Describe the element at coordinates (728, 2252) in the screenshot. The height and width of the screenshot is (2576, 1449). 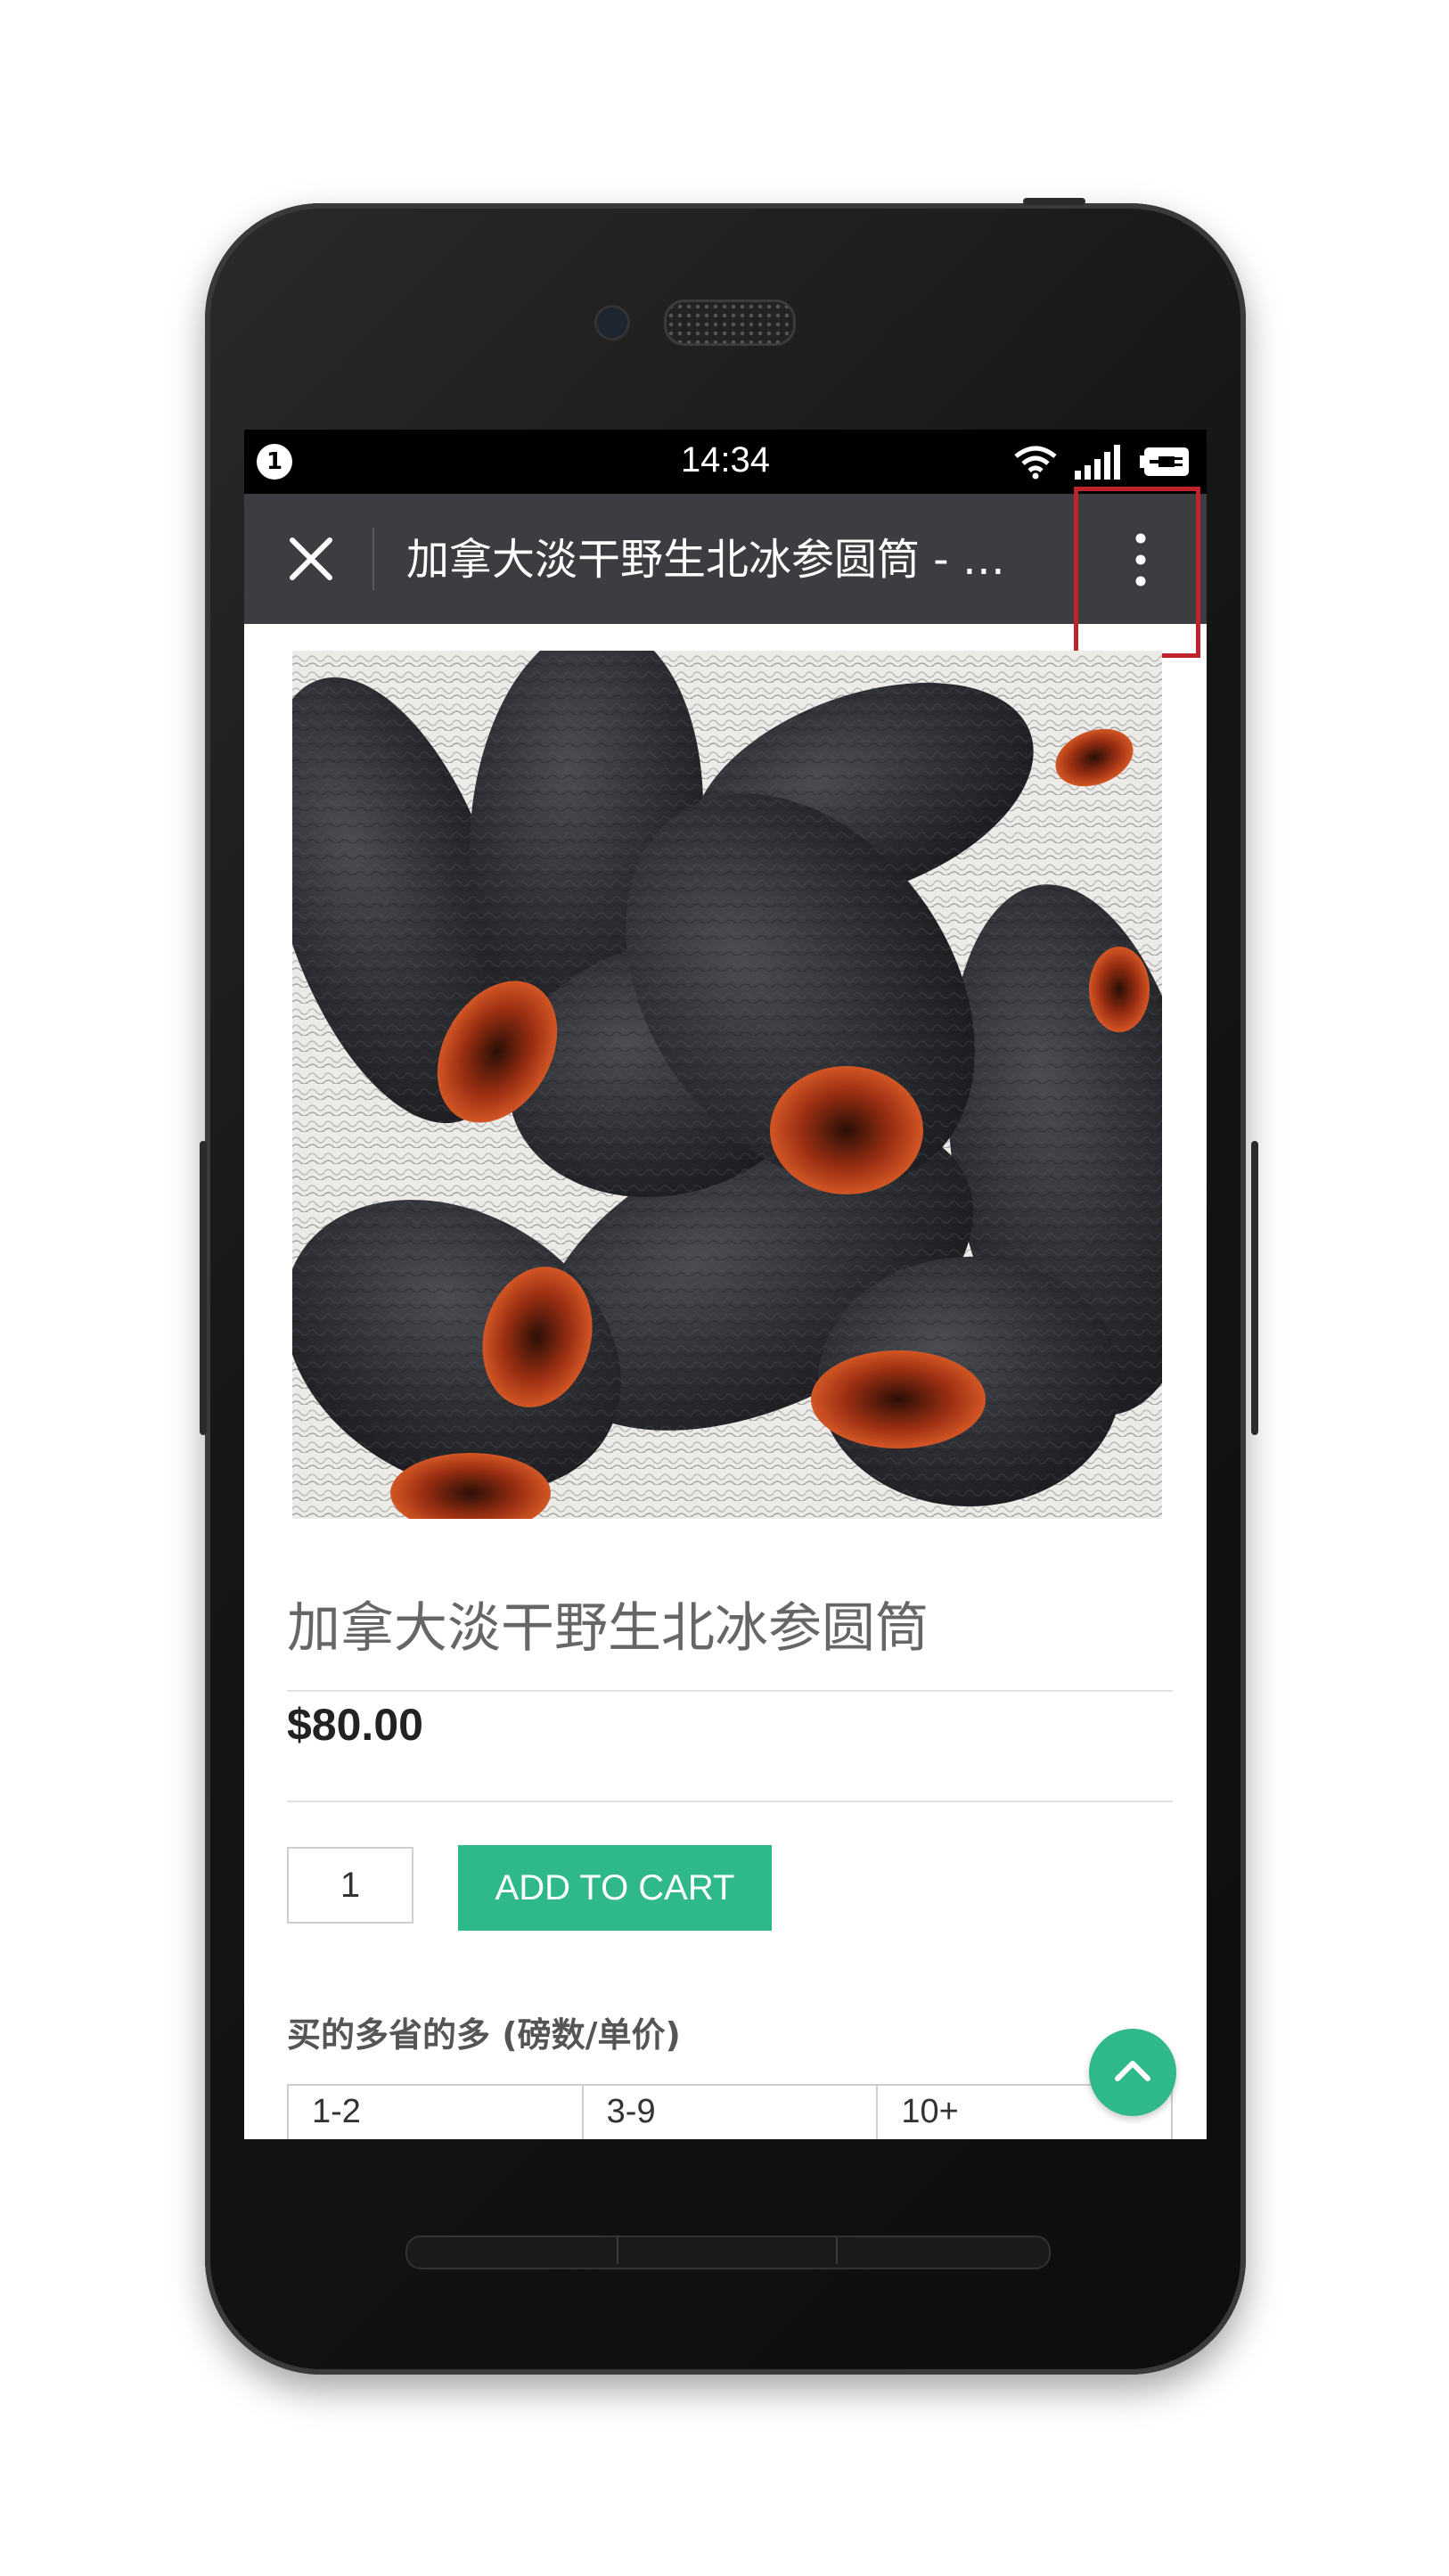
I see `home-bar` at that location.